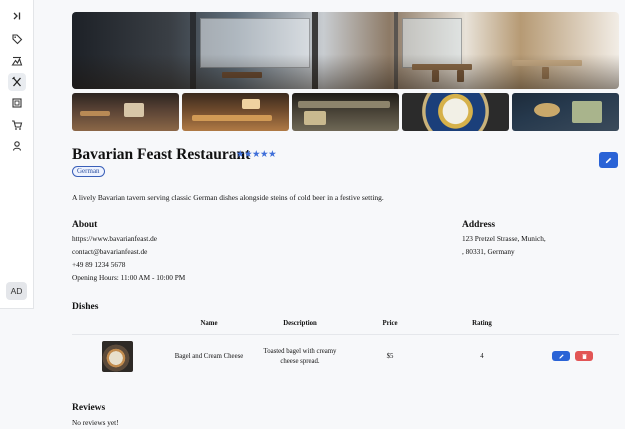 This screenshot has height=429, width=625. What do you see at coordinates (344, 104) in the screenshot?
I see `awning-decor` at bounding box center [344, 104].